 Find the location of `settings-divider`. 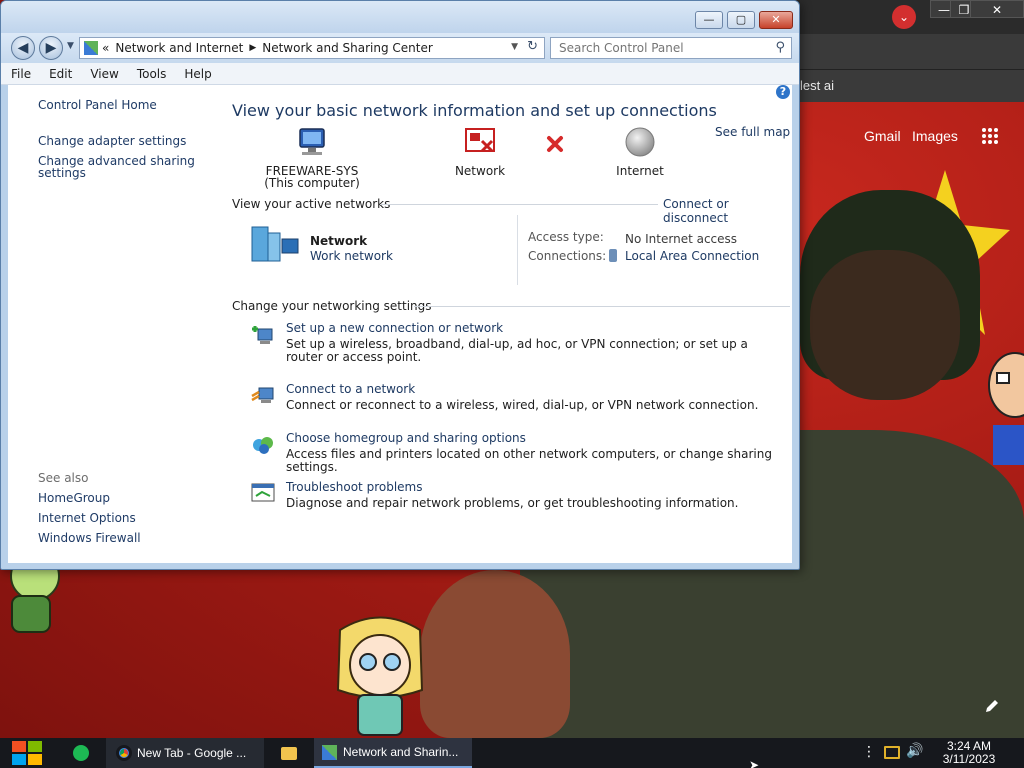

settings-divider is located at coordinates (602, 306).